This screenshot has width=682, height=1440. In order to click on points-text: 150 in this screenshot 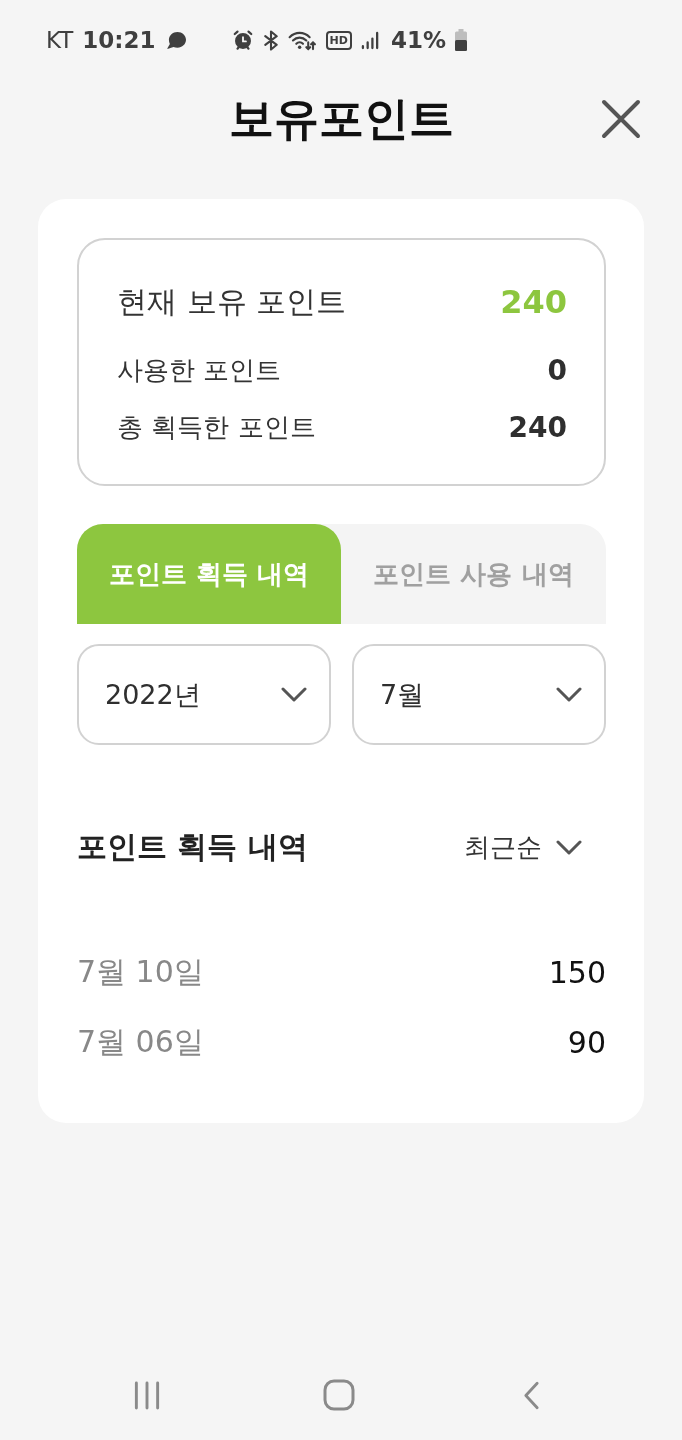, I will do `click(577, 972)`.